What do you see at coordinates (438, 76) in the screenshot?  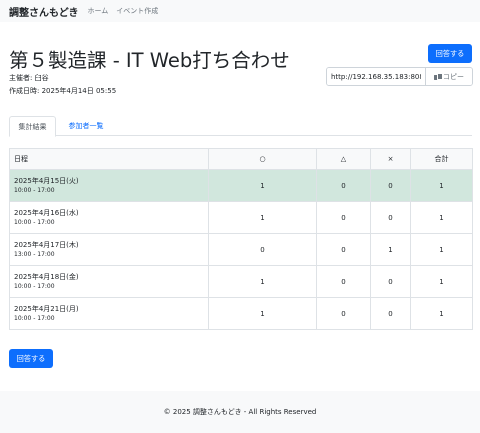 I see `clipboard-icon` at bounding box center [438, 76].